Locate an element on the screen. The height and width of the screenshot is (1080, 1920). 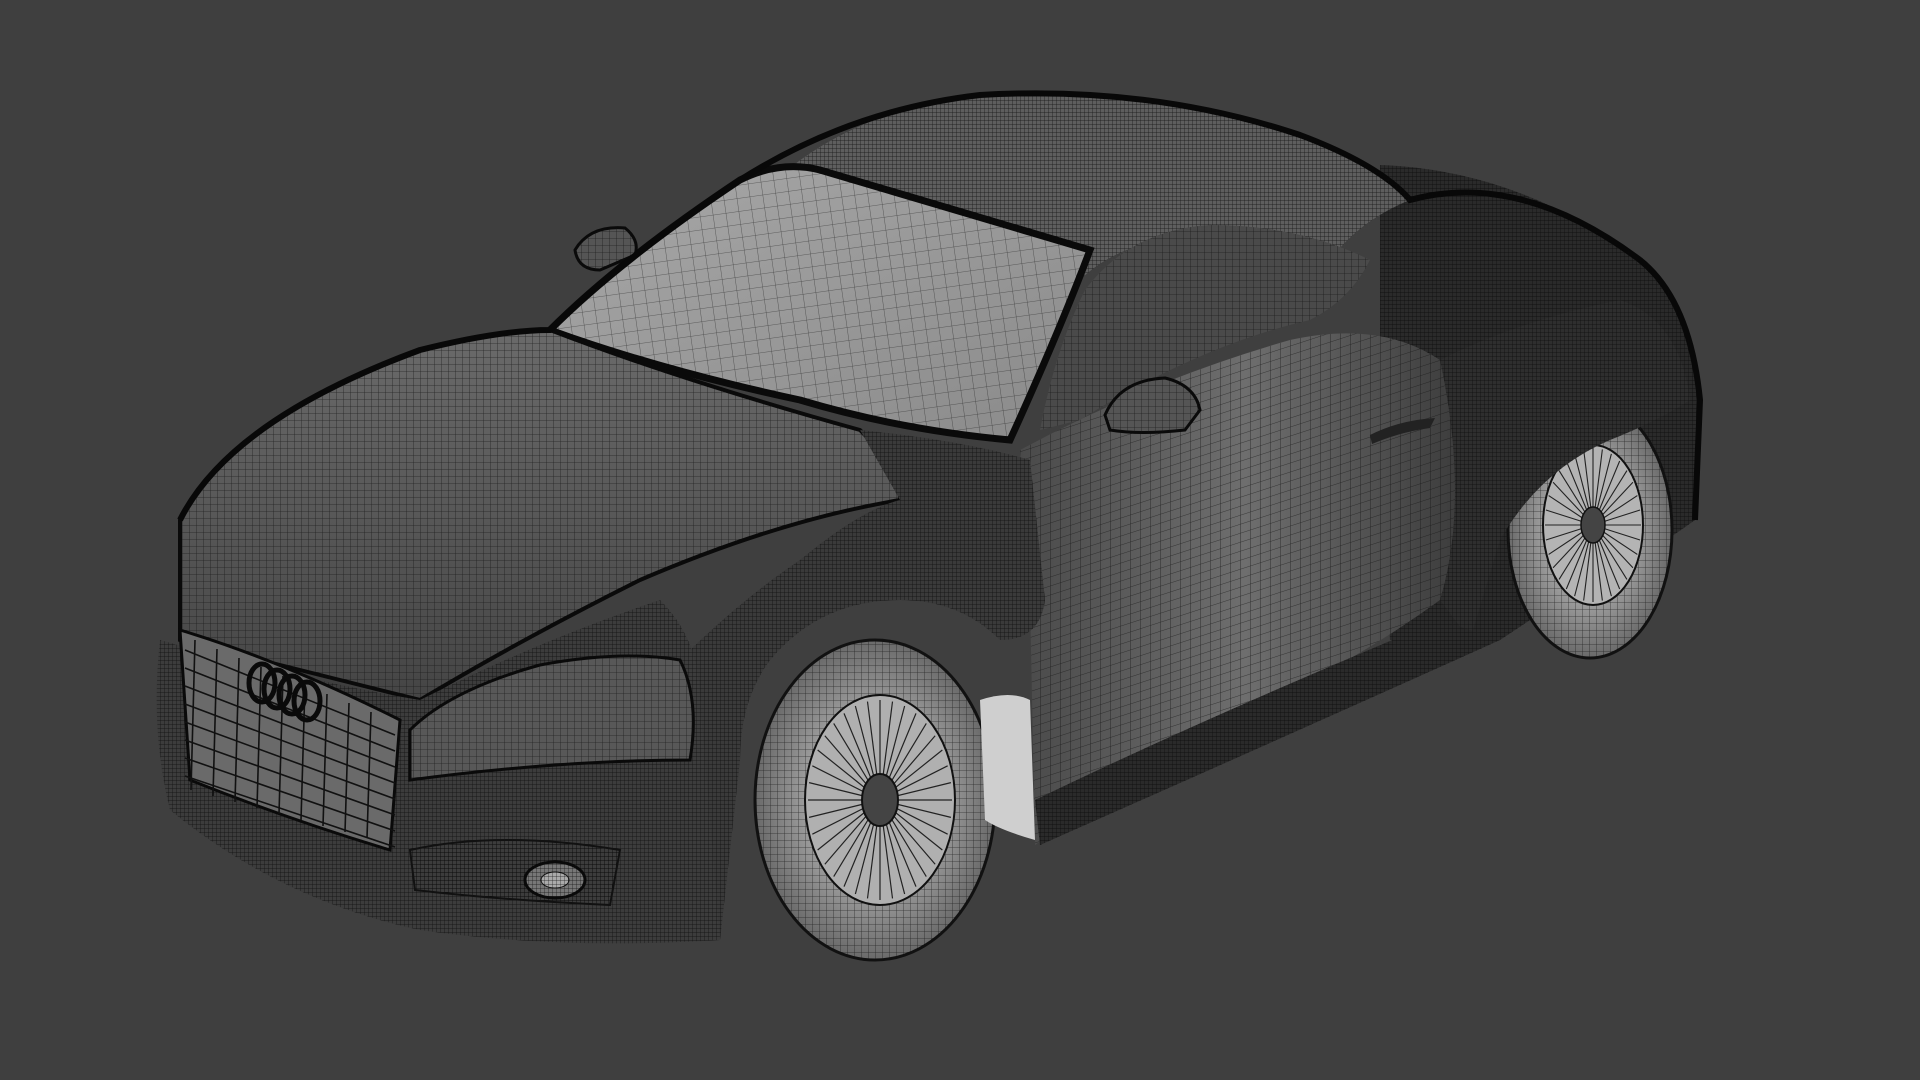
front-wheel is located at coordinates (875, 800).